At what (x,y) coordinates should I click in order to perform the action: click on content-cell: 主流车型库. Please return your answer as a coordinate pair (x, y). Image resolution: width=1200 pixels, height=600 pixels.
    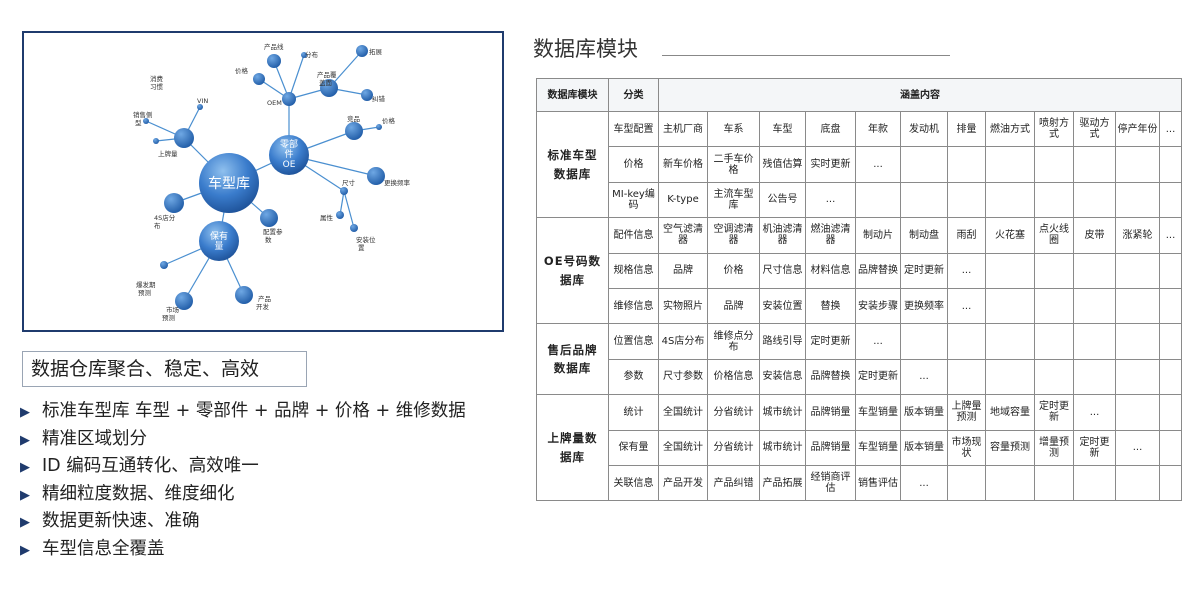
    Looking at the image, I should click on (733, 200).